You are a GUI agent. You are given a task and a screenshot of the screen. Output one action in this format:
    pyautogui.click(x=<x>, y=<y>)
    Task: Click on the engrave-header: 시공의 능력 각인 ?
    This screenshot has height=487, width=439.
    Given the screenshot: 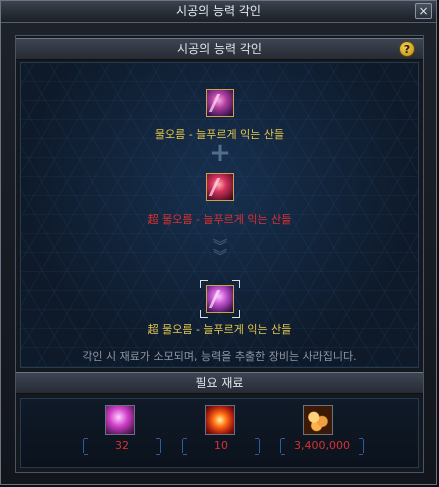 What is the action you would take?
    pyautogui.click(x=219, y=49)
    